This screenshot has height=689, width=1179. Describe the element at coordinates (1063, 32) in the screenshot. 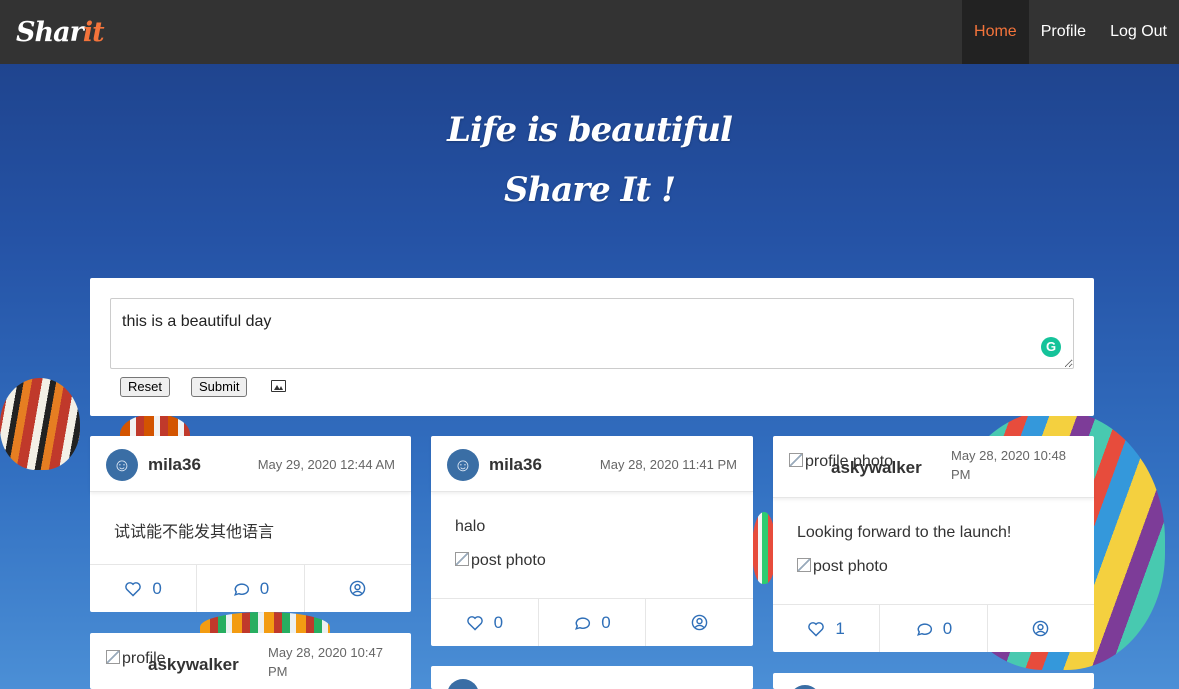

I see `nav-profile-link: Profile` at that location.